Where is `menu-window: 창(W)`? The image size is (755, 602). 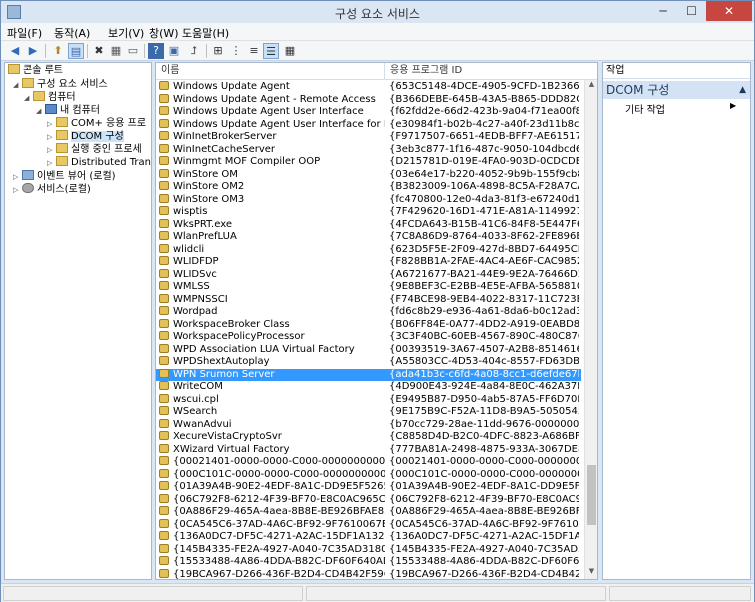 menu-window: 창(W) is located at coordinates (164, 33).